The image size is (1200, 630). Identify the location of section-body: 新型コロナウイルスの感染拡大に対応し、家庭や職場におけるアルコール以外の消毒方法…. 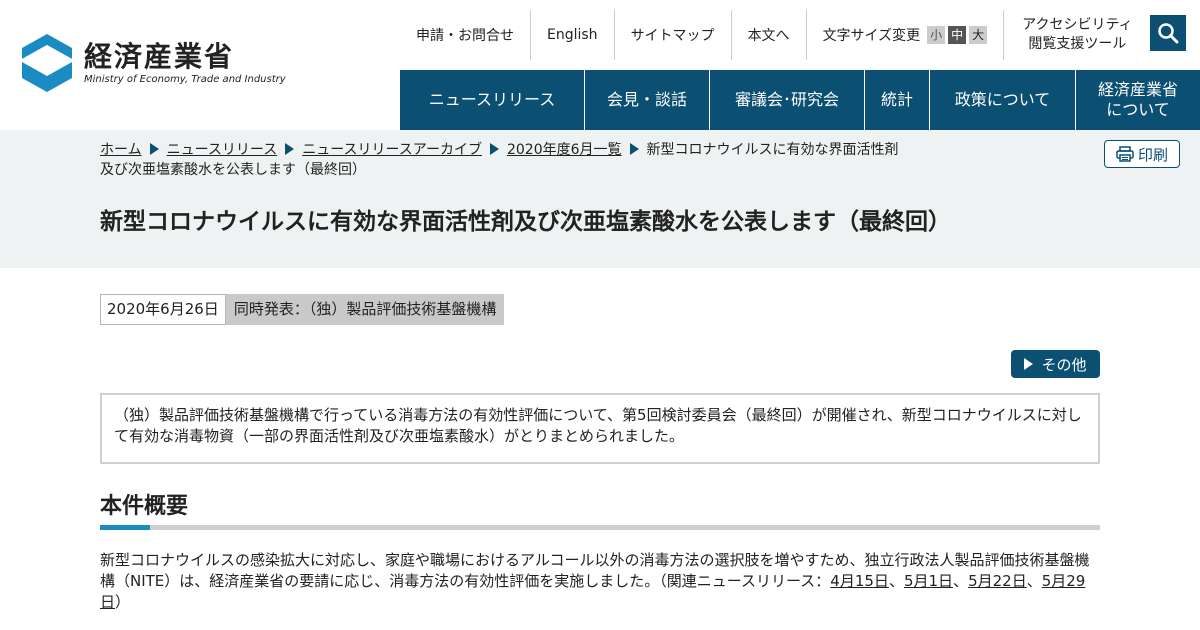
(600, 581).